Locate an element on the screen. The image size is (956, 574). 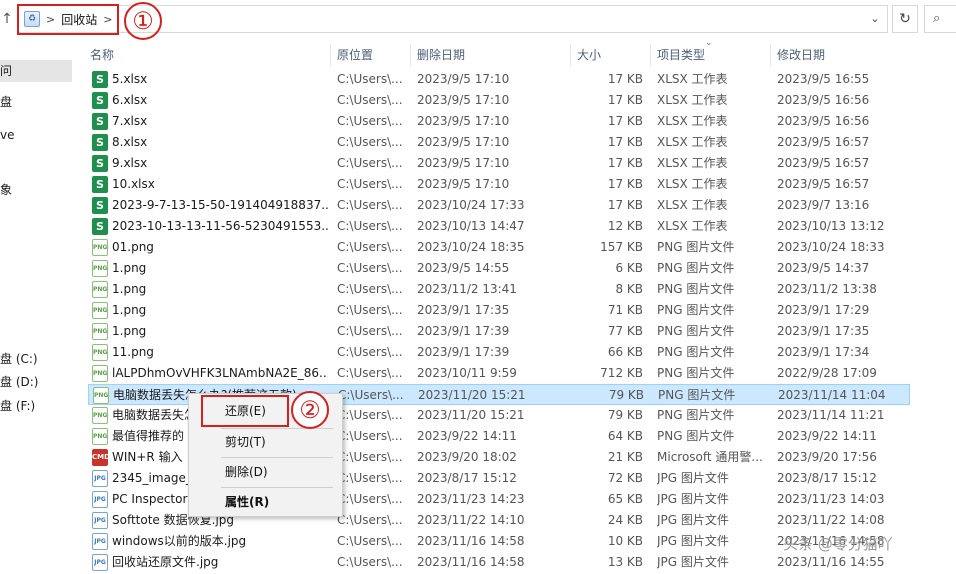
nav-item: 象 is located at coordinates (36, 190).